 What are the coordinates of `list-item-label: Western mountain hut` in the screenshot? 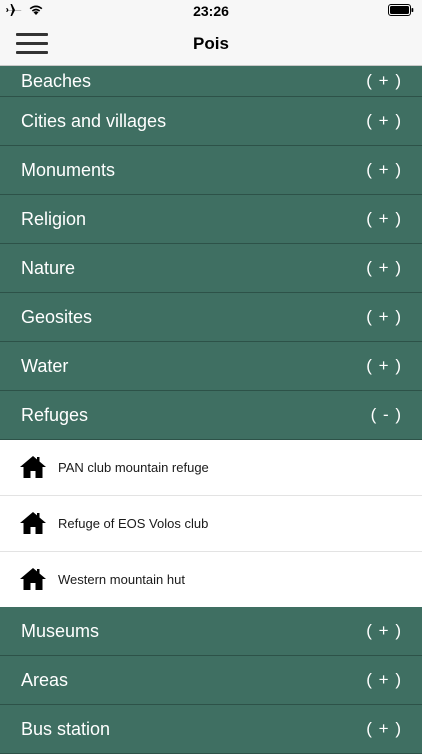 It's located at (121, 579).